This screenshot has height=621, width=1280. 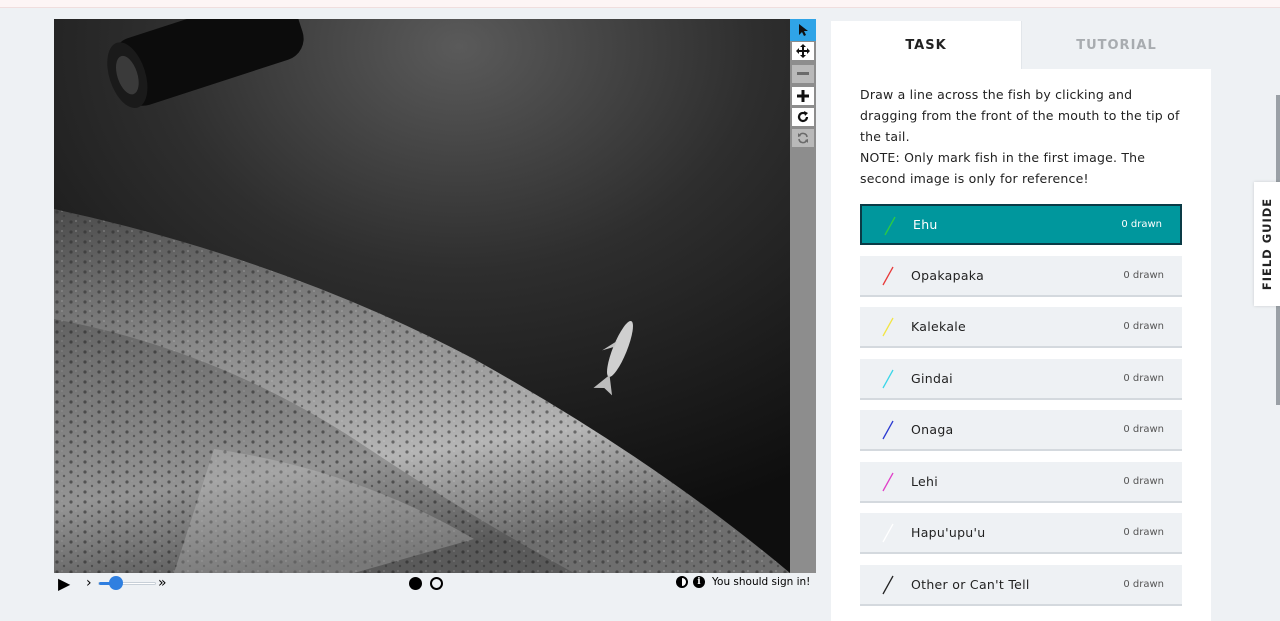 I want to click on tool-option-label: Lehi, so click(x=925, y=481).